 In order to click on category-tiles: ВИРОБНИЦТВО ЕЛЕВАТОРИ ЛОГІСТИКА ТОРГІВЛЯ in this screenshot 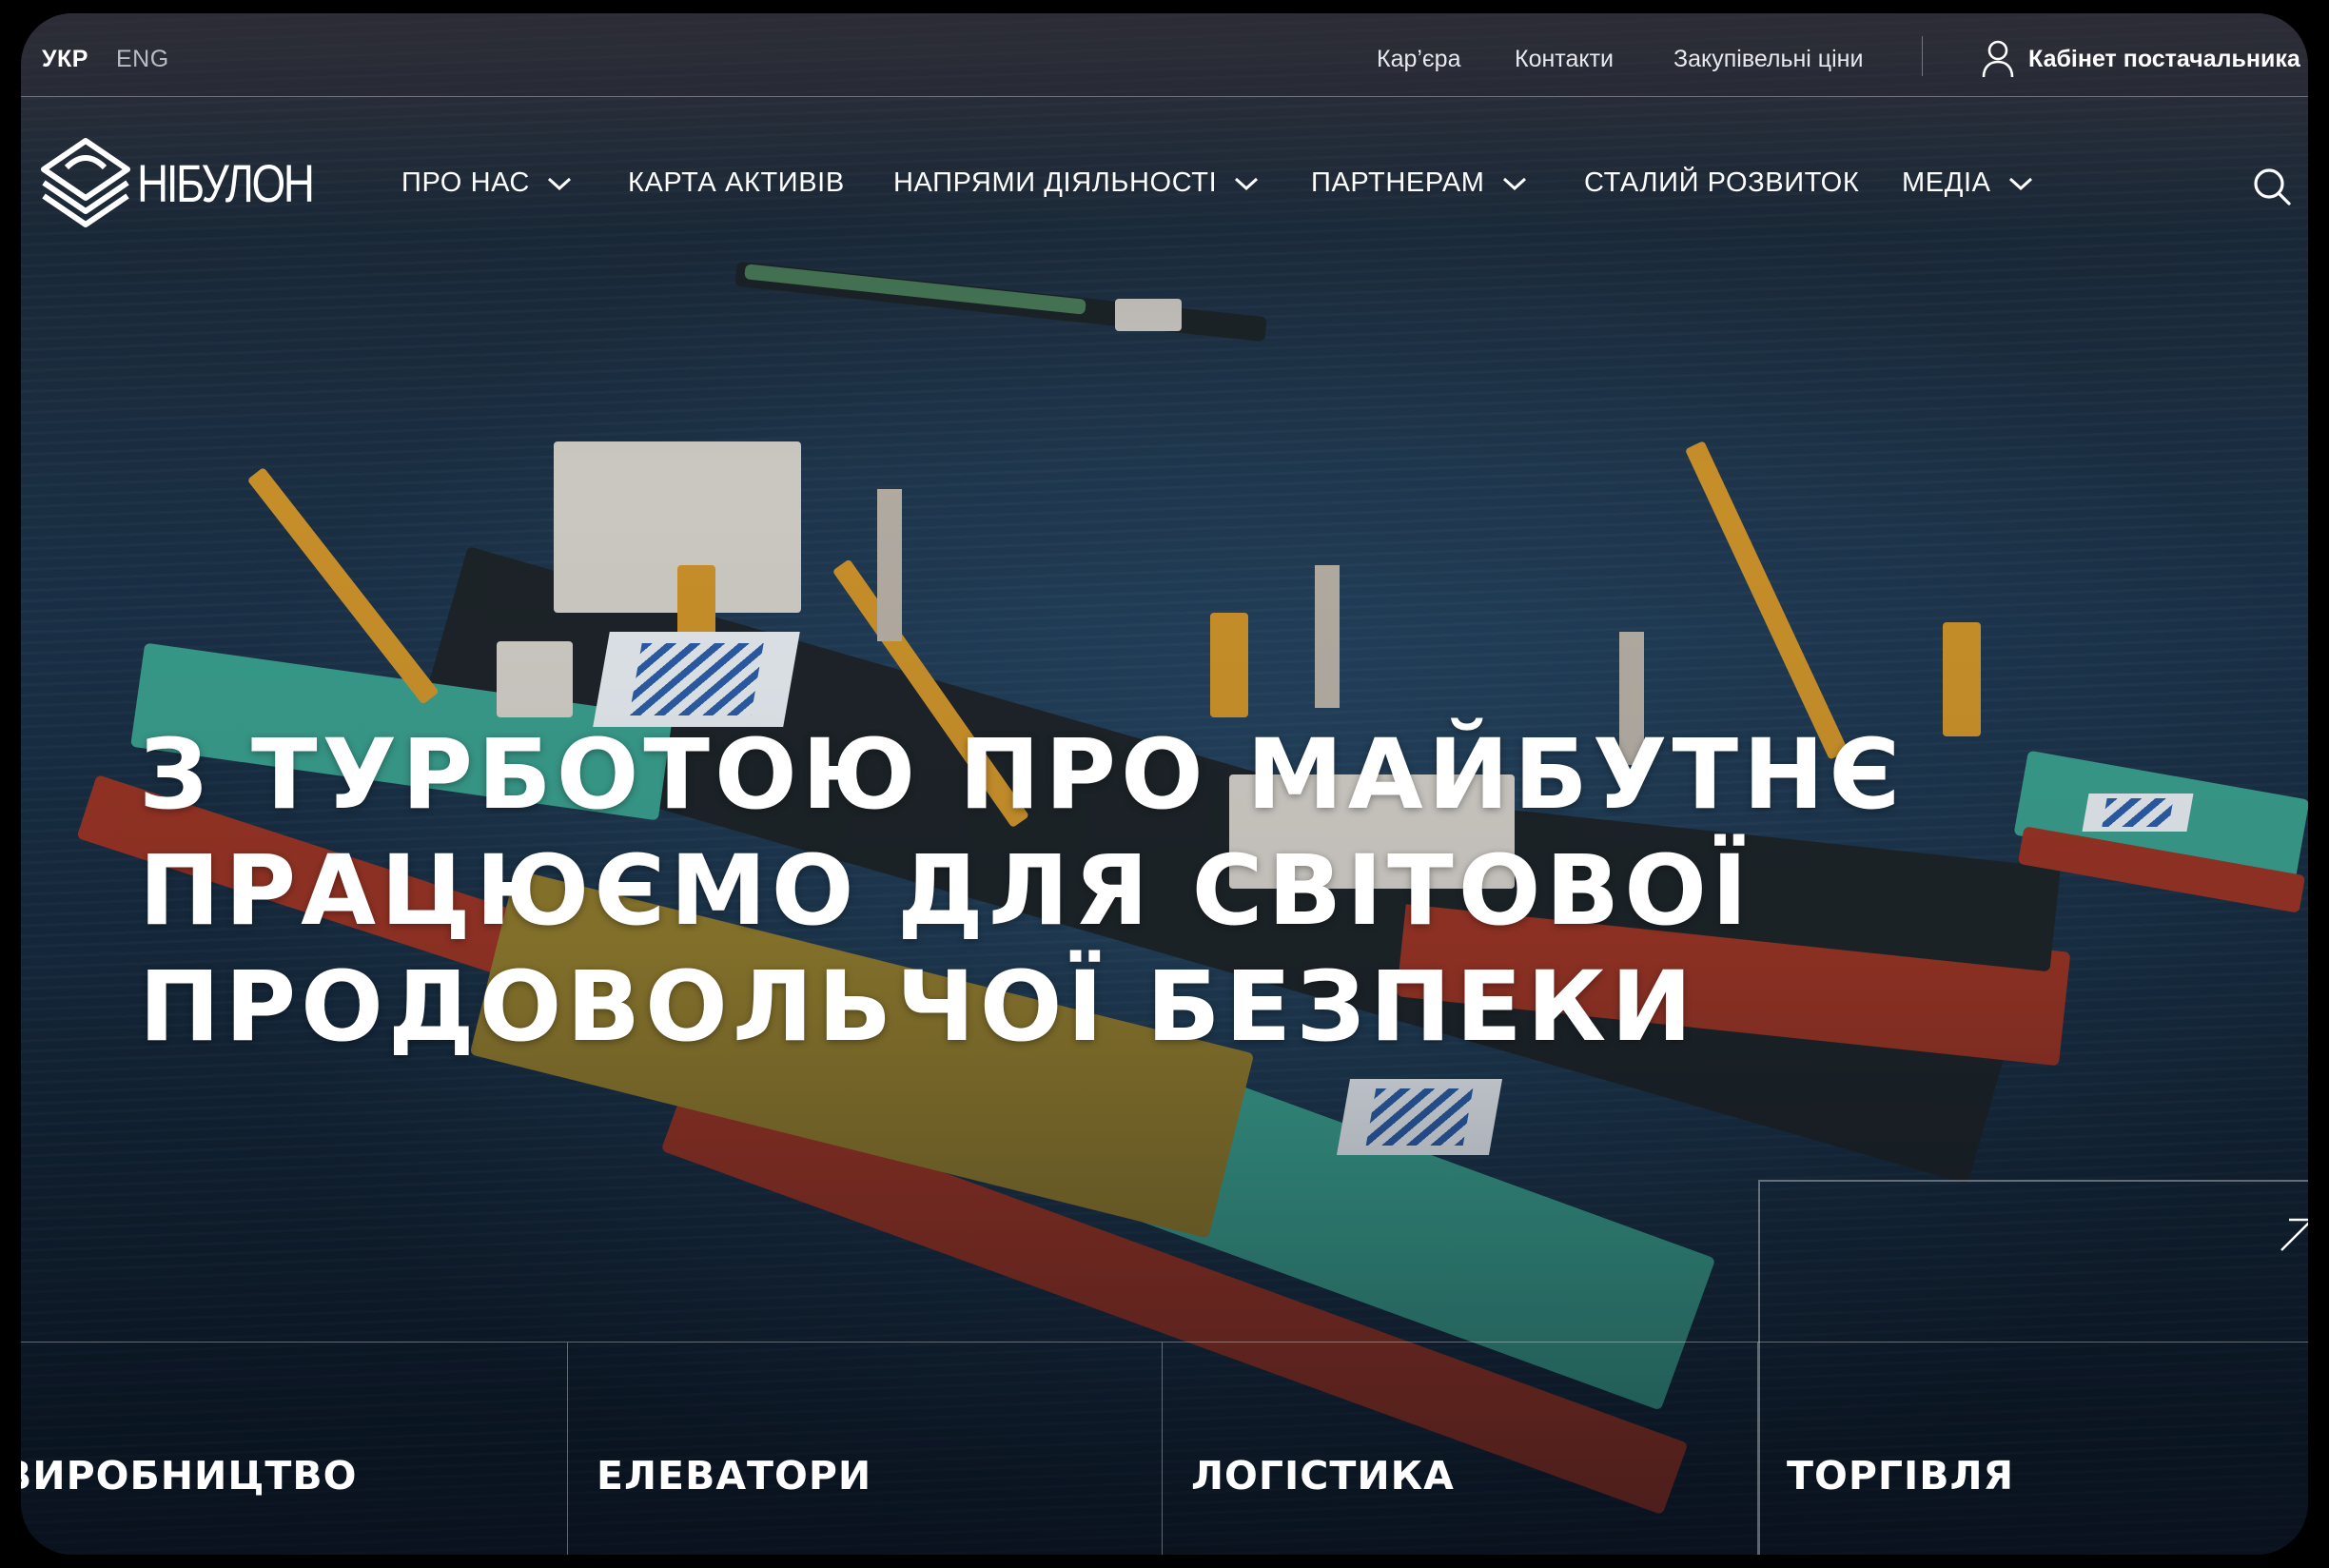, I will do `click(1164, 1448)`.